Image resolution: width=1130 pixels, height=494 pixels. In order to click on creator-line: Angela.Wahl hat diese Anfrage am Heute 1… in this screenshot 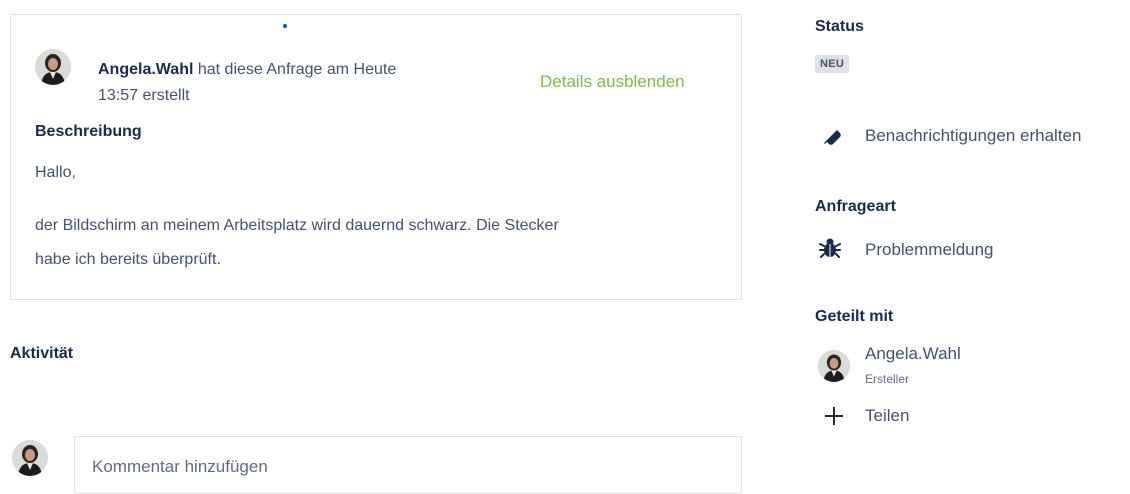, I will do `click(308, 83)`.